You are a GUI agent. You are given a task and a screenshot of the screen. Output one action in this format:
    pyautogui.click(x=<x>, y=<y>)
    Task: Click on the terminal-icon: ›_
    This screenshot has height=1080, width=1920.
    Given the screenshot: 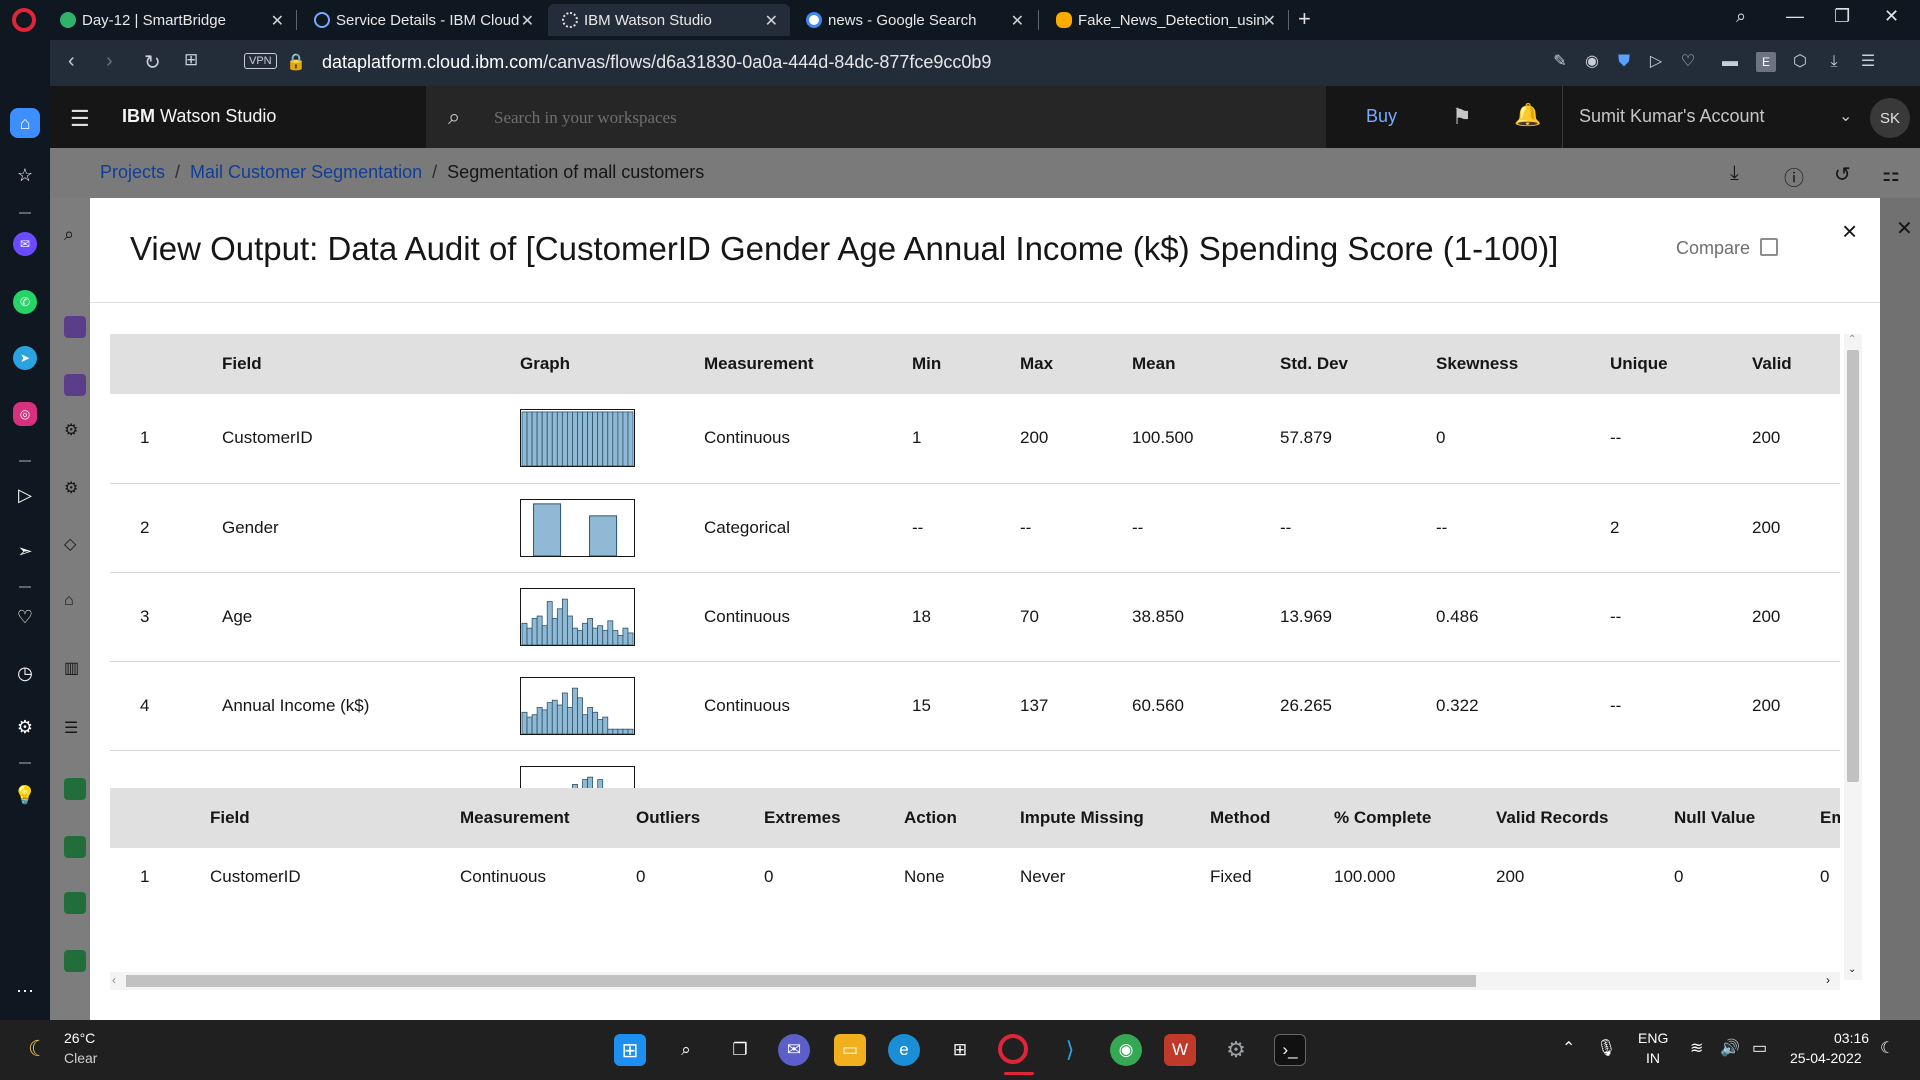 What is the action you would take?
    pyautogui.click(x=1290, y=1050)
    